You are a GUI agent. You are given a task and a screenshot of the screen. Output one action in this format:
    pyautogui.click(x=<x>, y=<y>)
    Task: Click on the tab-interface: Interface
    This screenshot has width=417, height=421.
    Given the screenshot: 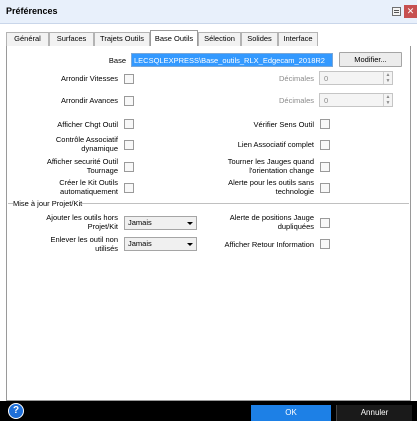 What is the action you would take?
    pyautogui.click(x=298, y=39)
    